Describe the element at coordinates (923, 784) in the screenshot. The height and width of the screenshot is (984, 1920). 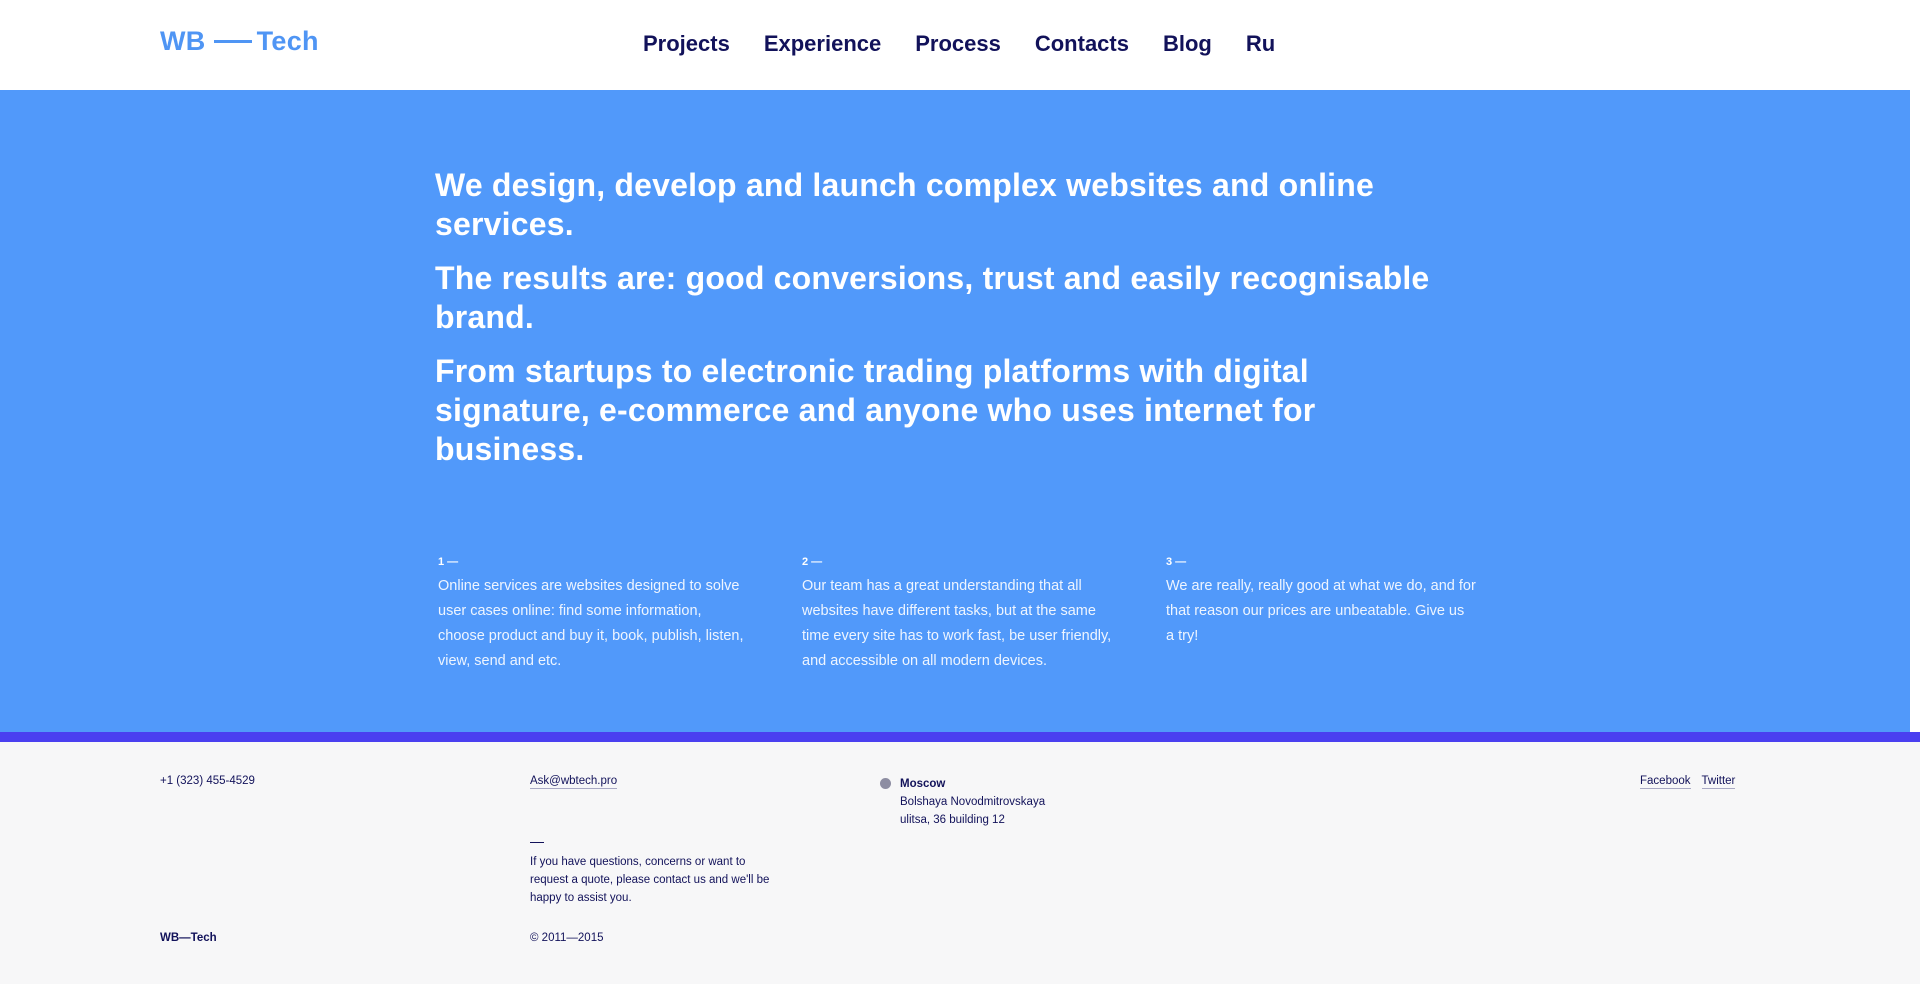
I see `address-city: Moscow` at that location.